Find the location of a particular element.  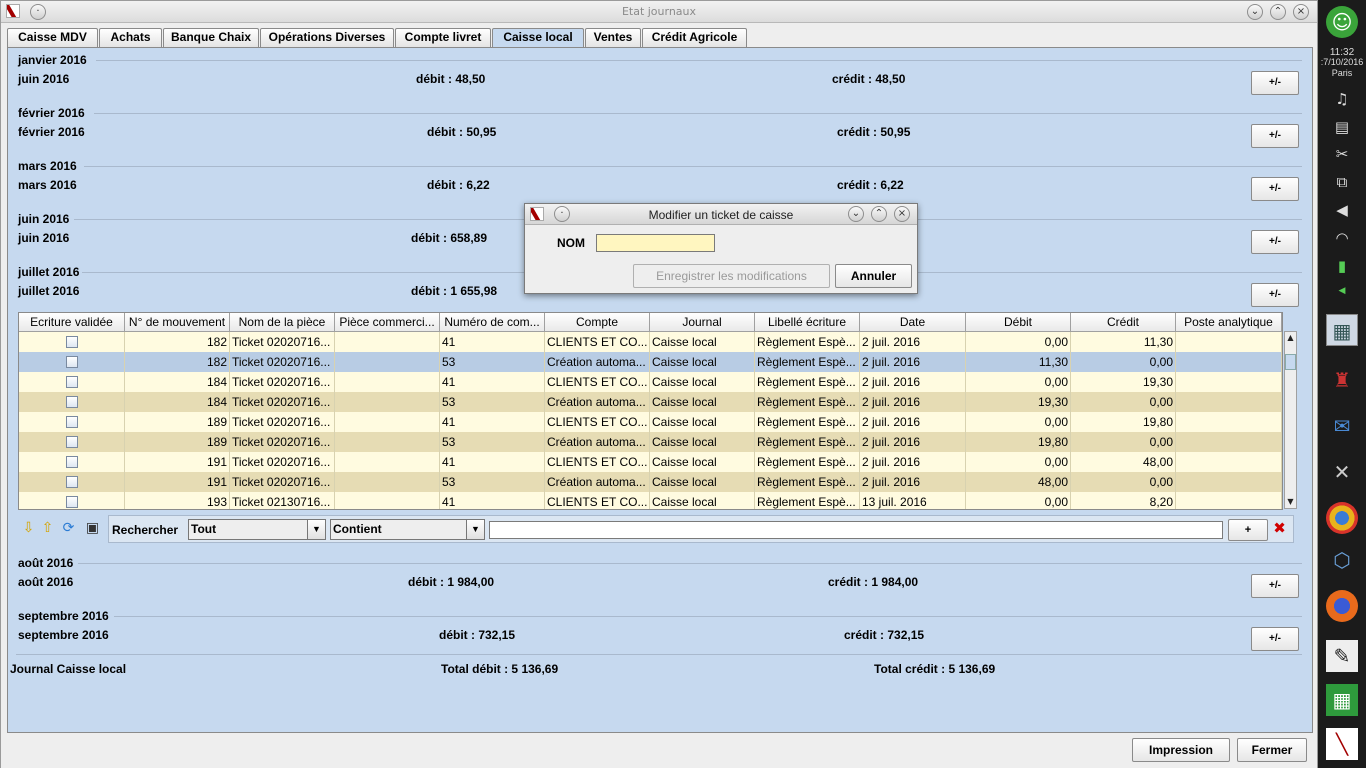

scissors-icon: ✂ is located at coordinates (1342, 154).